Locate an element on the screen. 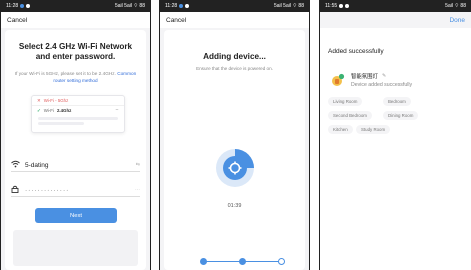 This screenshot has width=471, height=270. progress-steps is located at coordinates (243, 262).